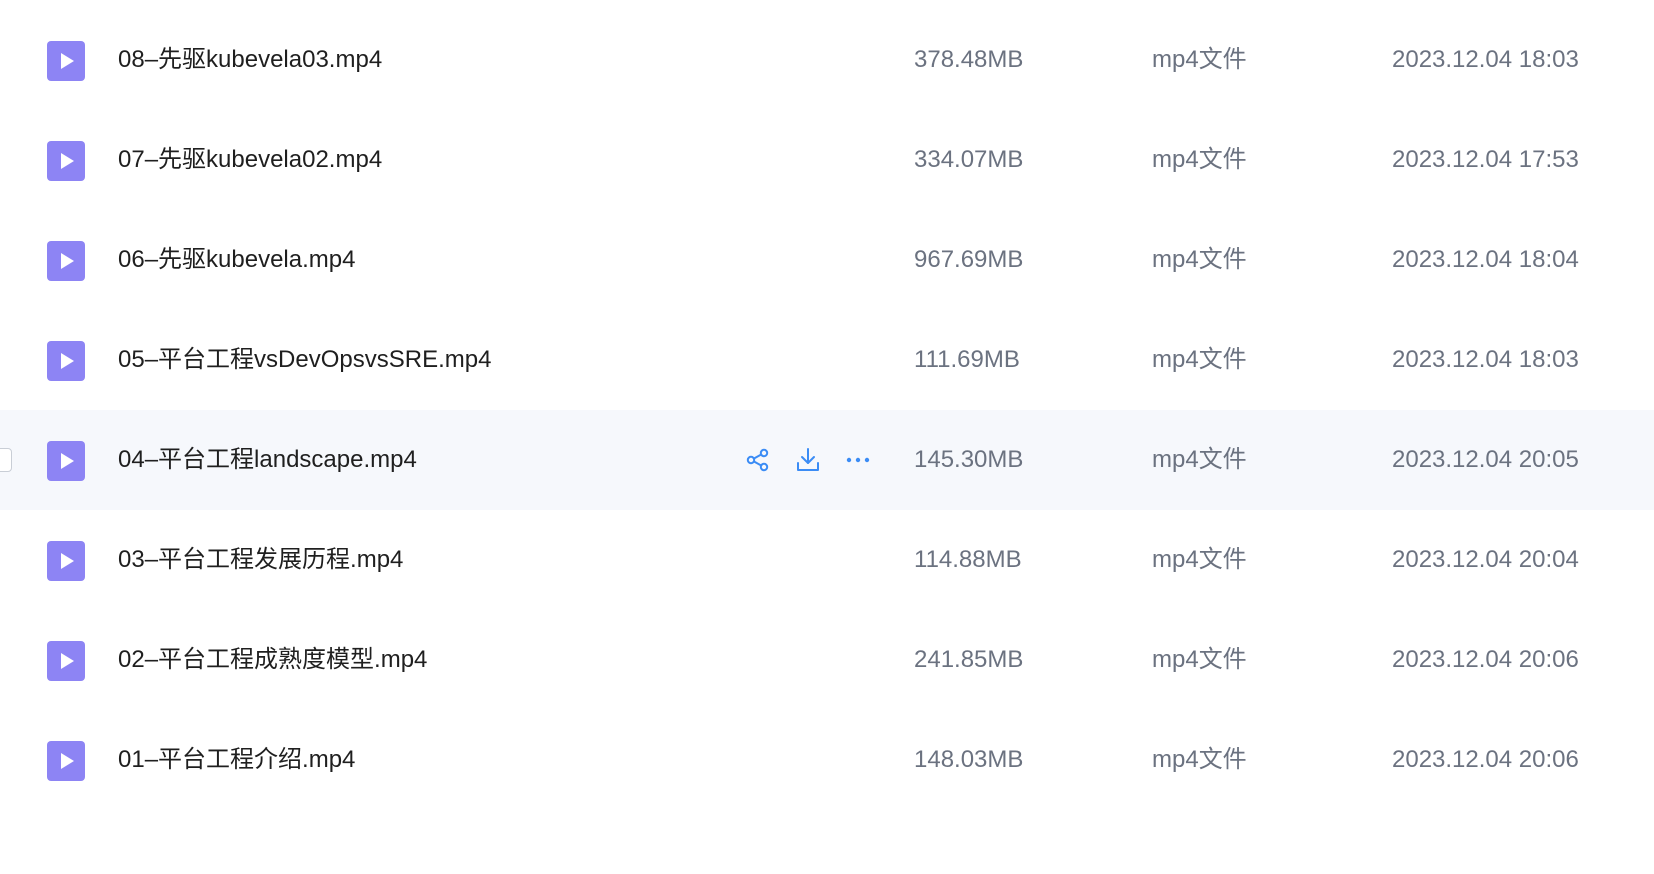  Describe the element at coordinates (758, 460) in the screenshot. I see `share-icon` at that location.